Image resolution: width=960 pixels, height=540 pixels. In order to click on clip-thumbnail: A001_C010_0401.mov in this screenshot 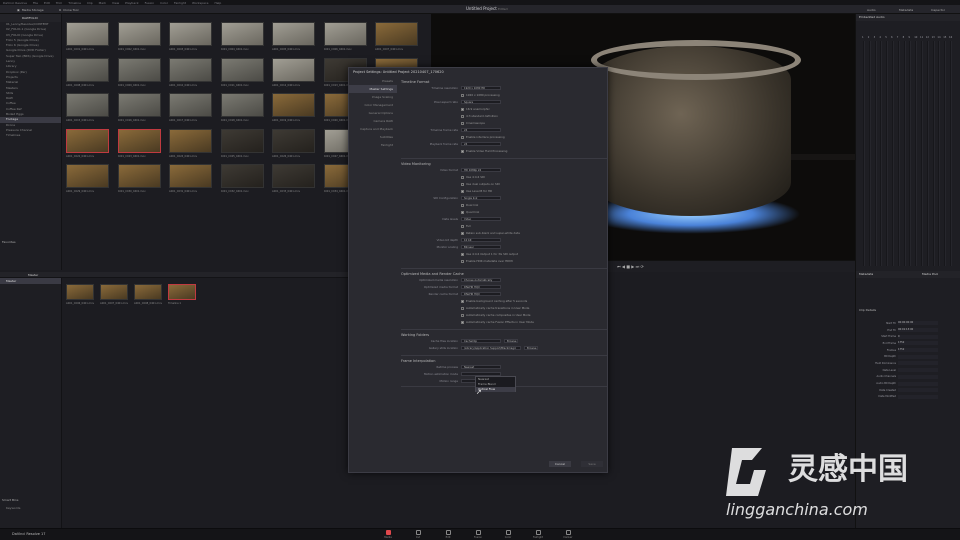, I will do `click(191, 75)`.